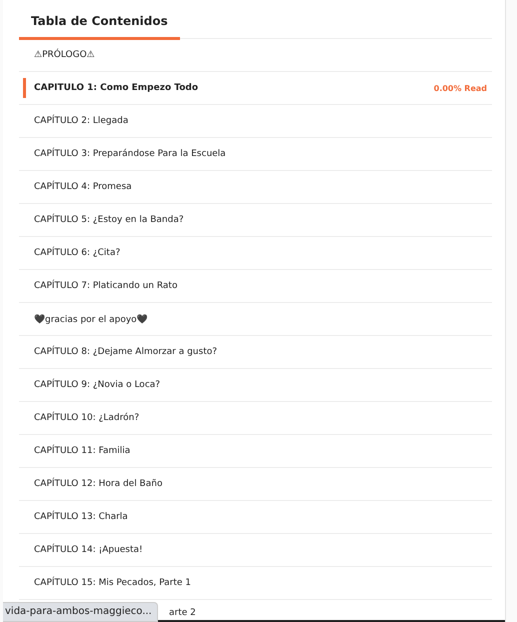 This screenshot has width=517, height=622. Describe the element at coordinates (255, 385) in the screenshot. I see `chapter-item: CAPÍTULO 9: ¿Novia o Loca?` at that location.